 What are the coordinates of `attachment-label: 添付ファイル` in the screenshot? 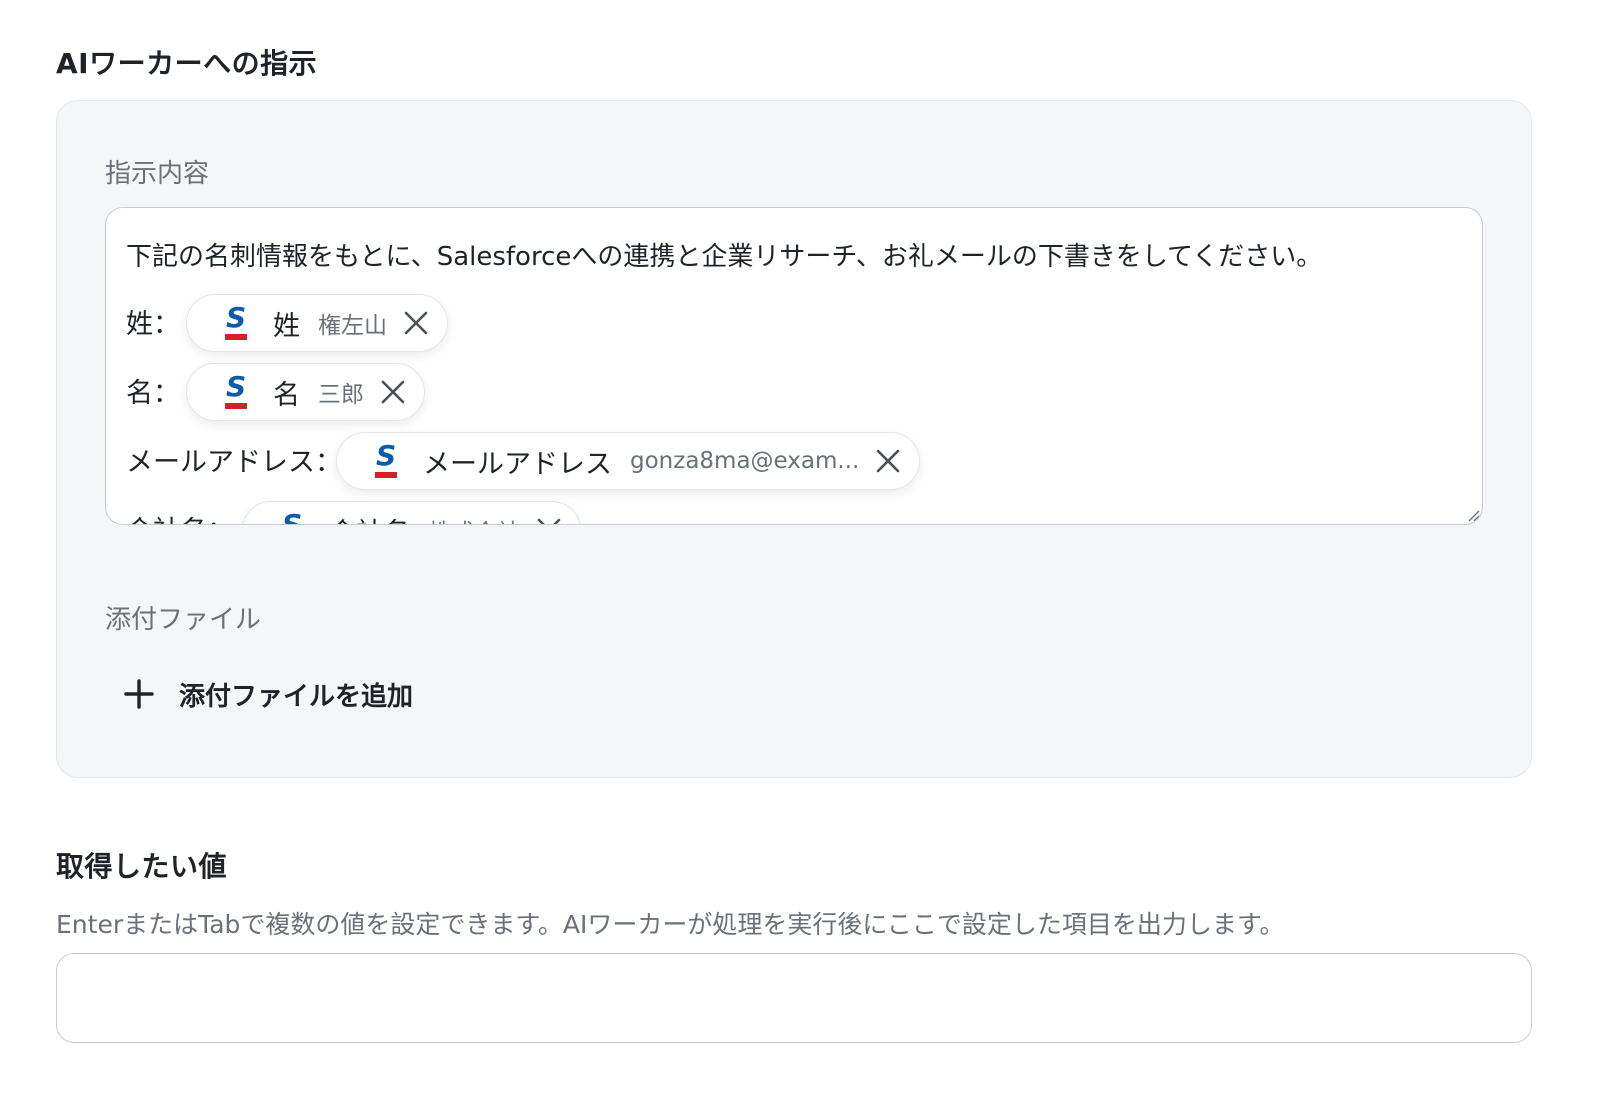 It's located at (183, 620).